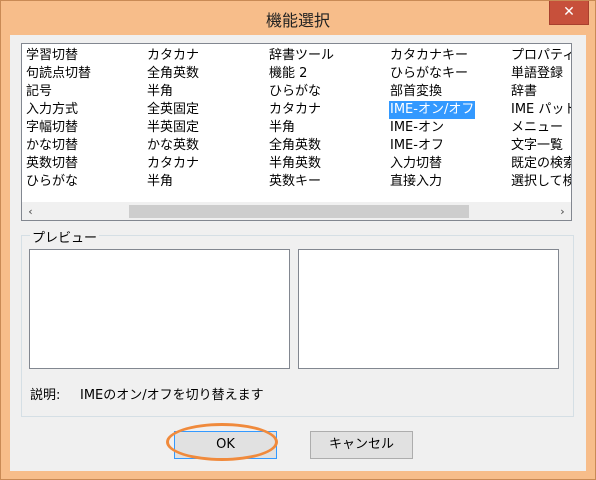 The width and height of the screenshot is (596, 480). I want to click on close-button: ✕, so click(569, 13).